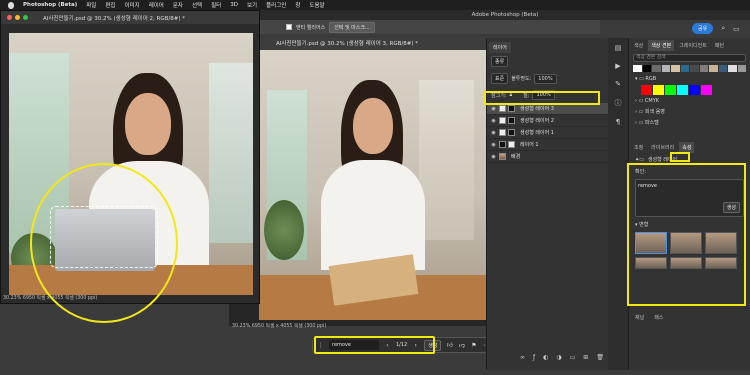 This screenshot has width=750, height=375. I want to click on layer-row-background: ◉ 배경, so click(547, 157).